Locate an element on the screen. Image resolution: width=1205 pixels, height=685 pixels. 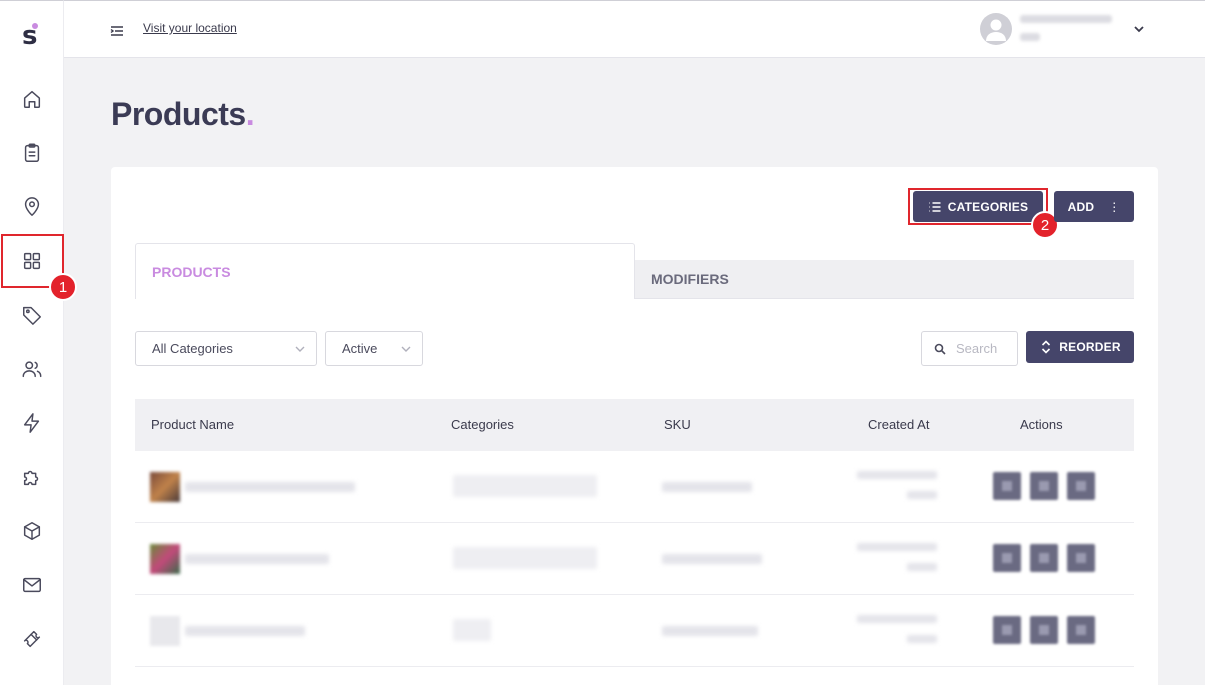
column-header-actions: Actions is located at coordinates (1041, 424).